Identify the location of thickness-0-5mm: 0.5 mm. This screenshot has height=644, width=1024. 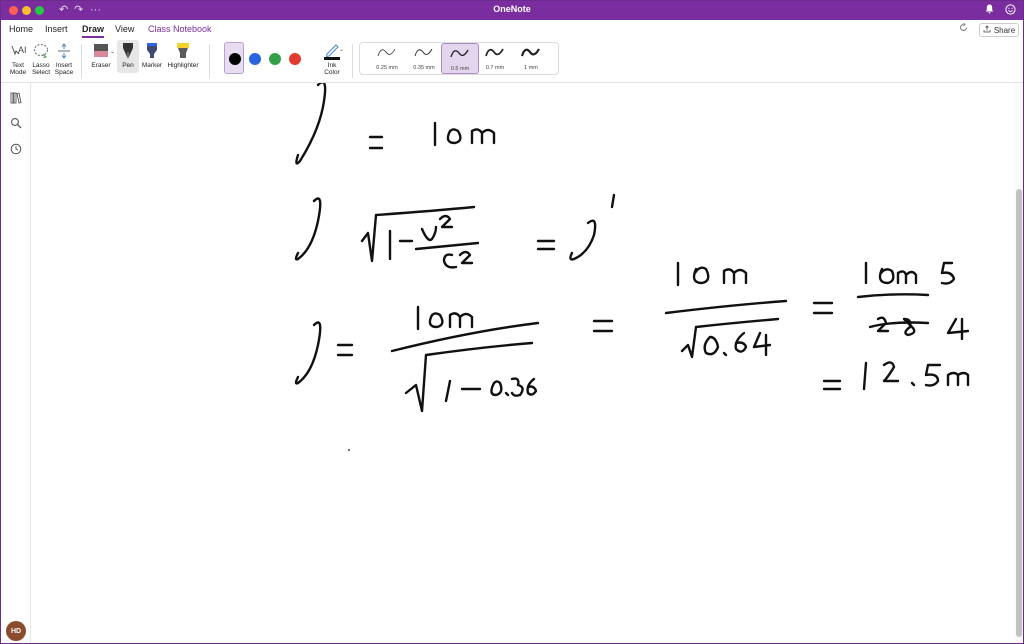
(460, 58).